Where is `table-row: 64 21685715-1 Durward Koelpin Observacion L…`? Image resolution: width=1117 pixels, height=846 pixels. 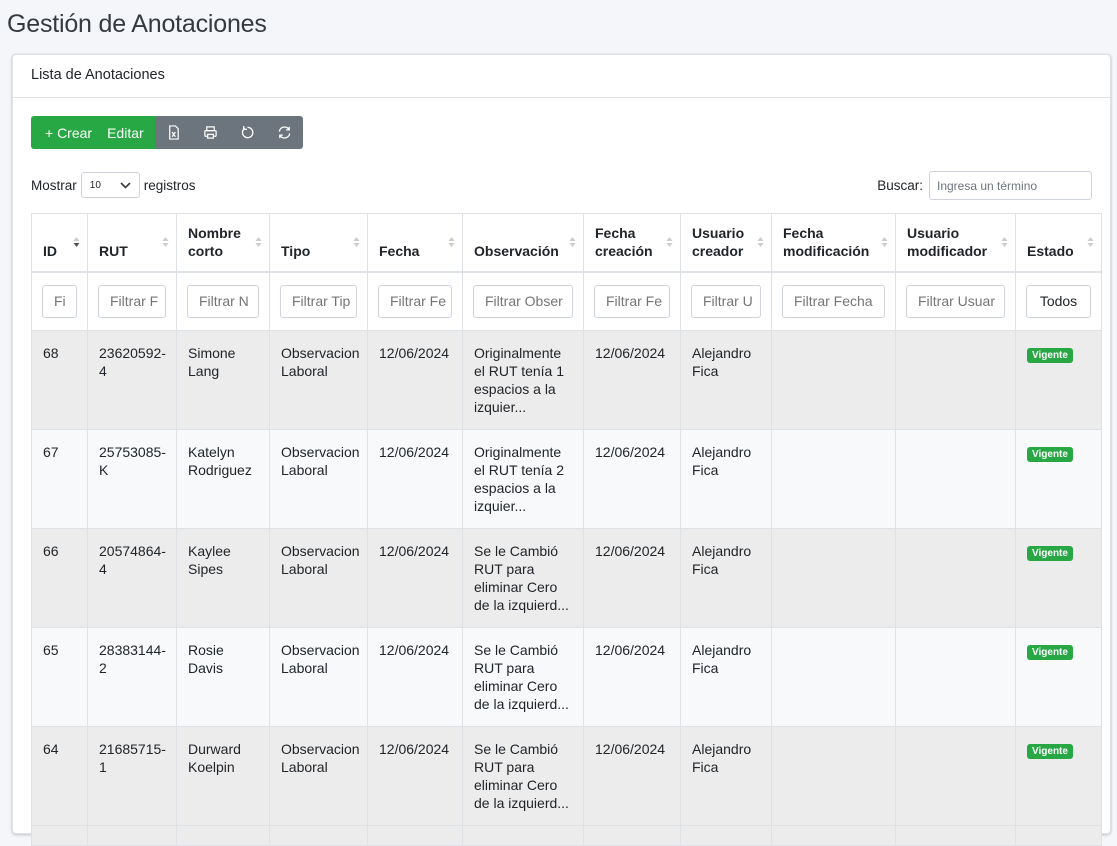 table-row: 64 21685715-1 Durward Koelpin Observacion L… is located at coordinates (566, 775).